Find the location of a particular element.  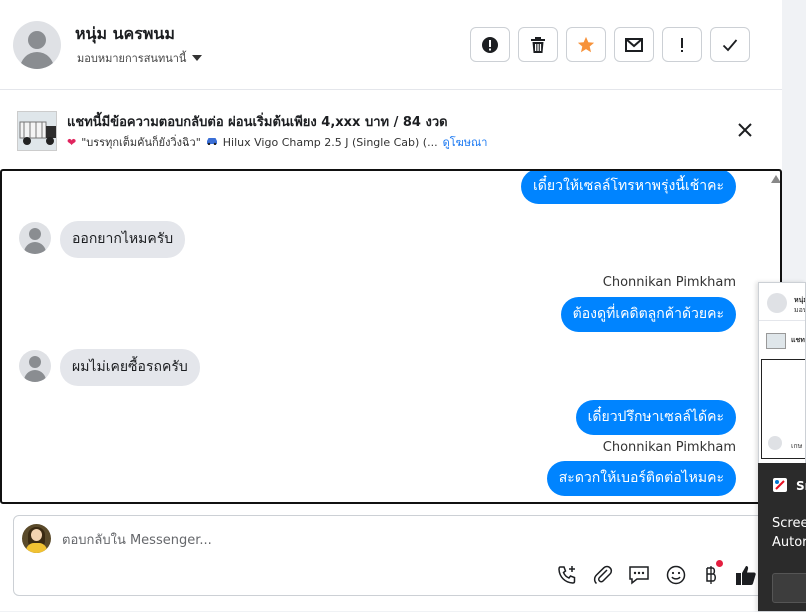

page-avatar is located at coordinates (36, 538).